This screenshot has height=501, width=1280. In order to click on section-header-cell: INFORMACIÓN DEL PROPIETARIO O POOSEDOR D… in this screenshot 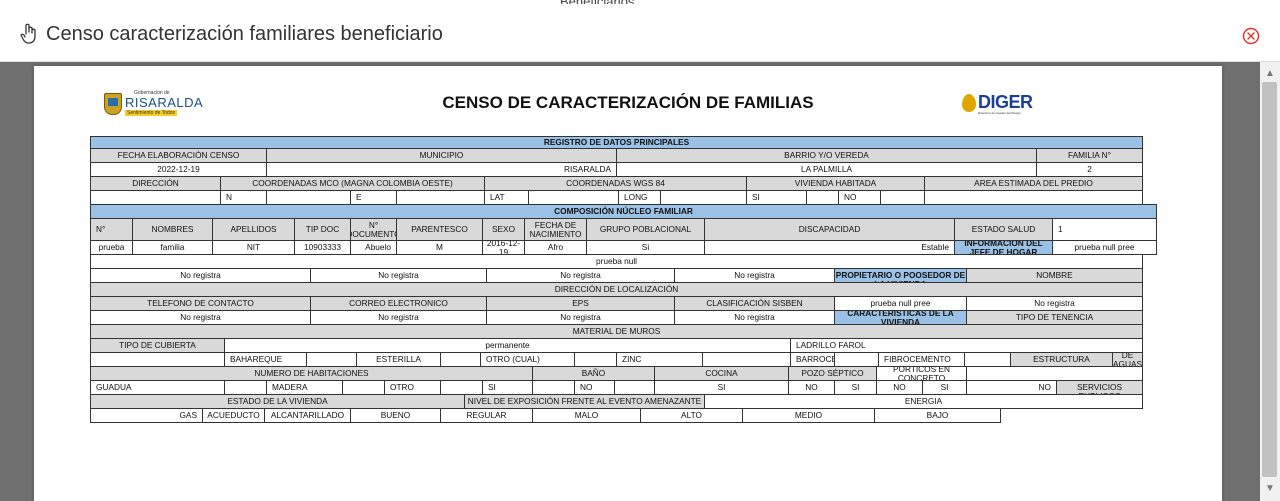, I will do `click(900, 275)`.